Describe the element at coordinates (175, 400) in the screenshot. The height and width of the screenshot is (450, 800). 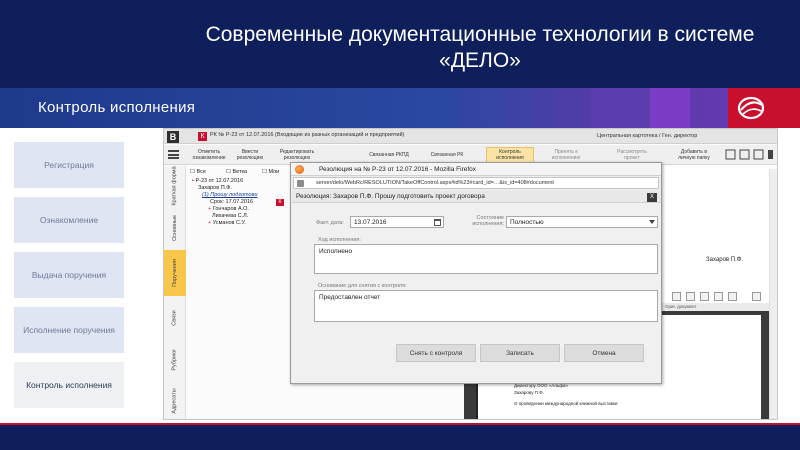
I see `vtab-addressees: Адресаты` at that location.